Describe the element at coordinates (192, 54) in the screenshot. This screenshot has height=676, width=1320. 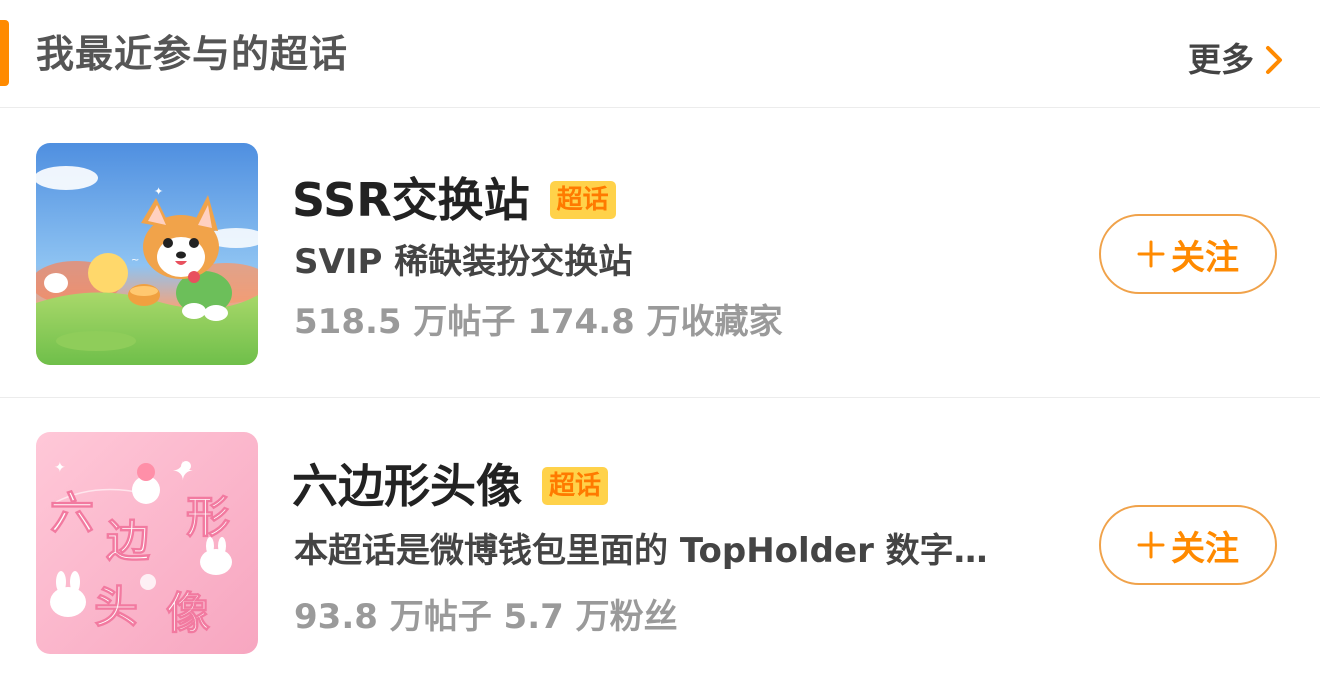
I see `section-title: 我最近参与的超话` at that location.